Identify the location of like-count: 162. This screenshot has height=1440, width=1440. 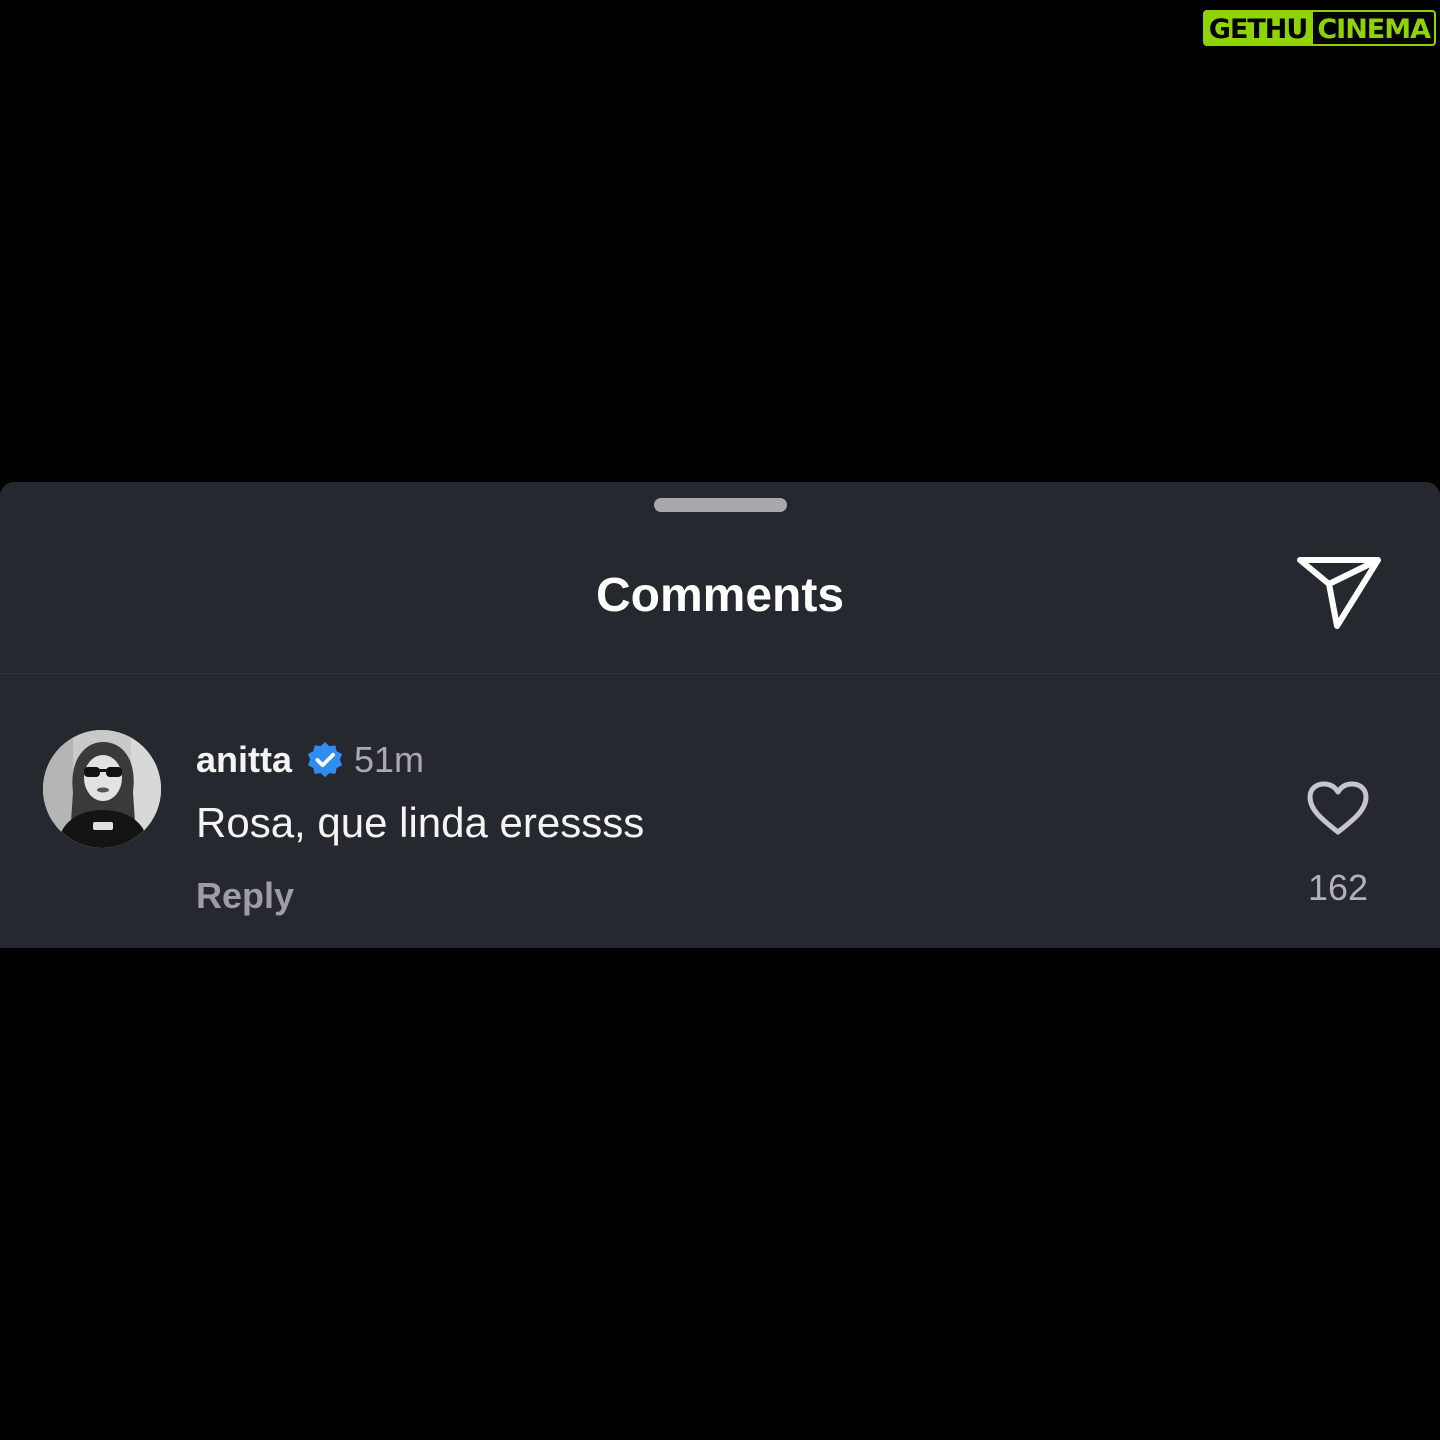
(1338, 887).